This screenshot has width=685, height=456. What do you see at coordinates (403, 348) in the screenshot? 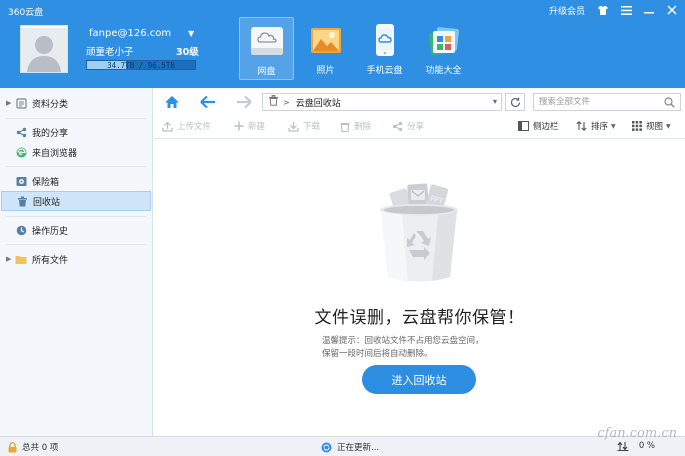
I see `empty-state-tip: 温馨提示：回收站文件不占用您云盘空间， 保留一段时间后将自动删除。` at bounding box center [403, 348].